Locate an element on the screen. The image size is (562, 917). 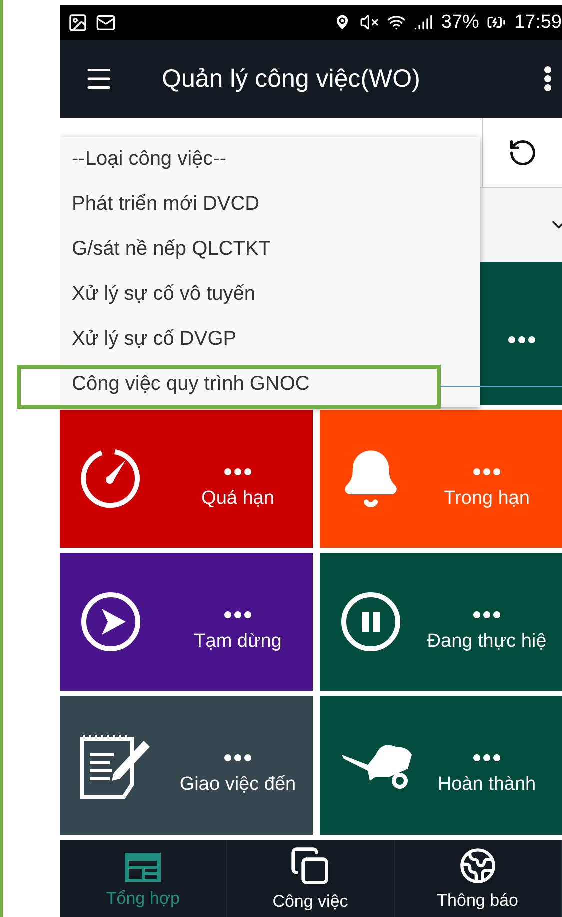
clock-time: 17:59 is located at coordinates (538, 23).